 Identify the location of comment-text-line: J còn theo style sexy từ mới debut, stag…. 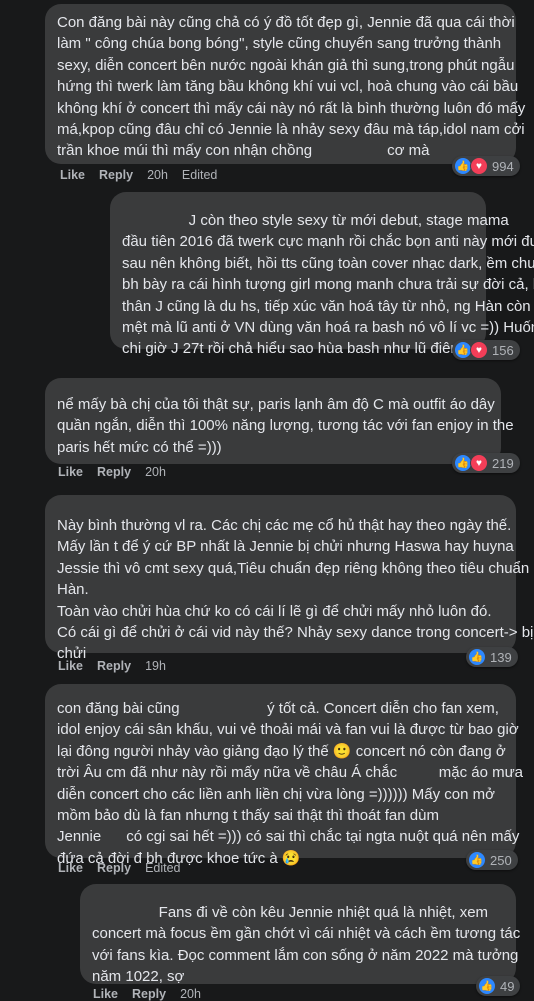
(315, 220).